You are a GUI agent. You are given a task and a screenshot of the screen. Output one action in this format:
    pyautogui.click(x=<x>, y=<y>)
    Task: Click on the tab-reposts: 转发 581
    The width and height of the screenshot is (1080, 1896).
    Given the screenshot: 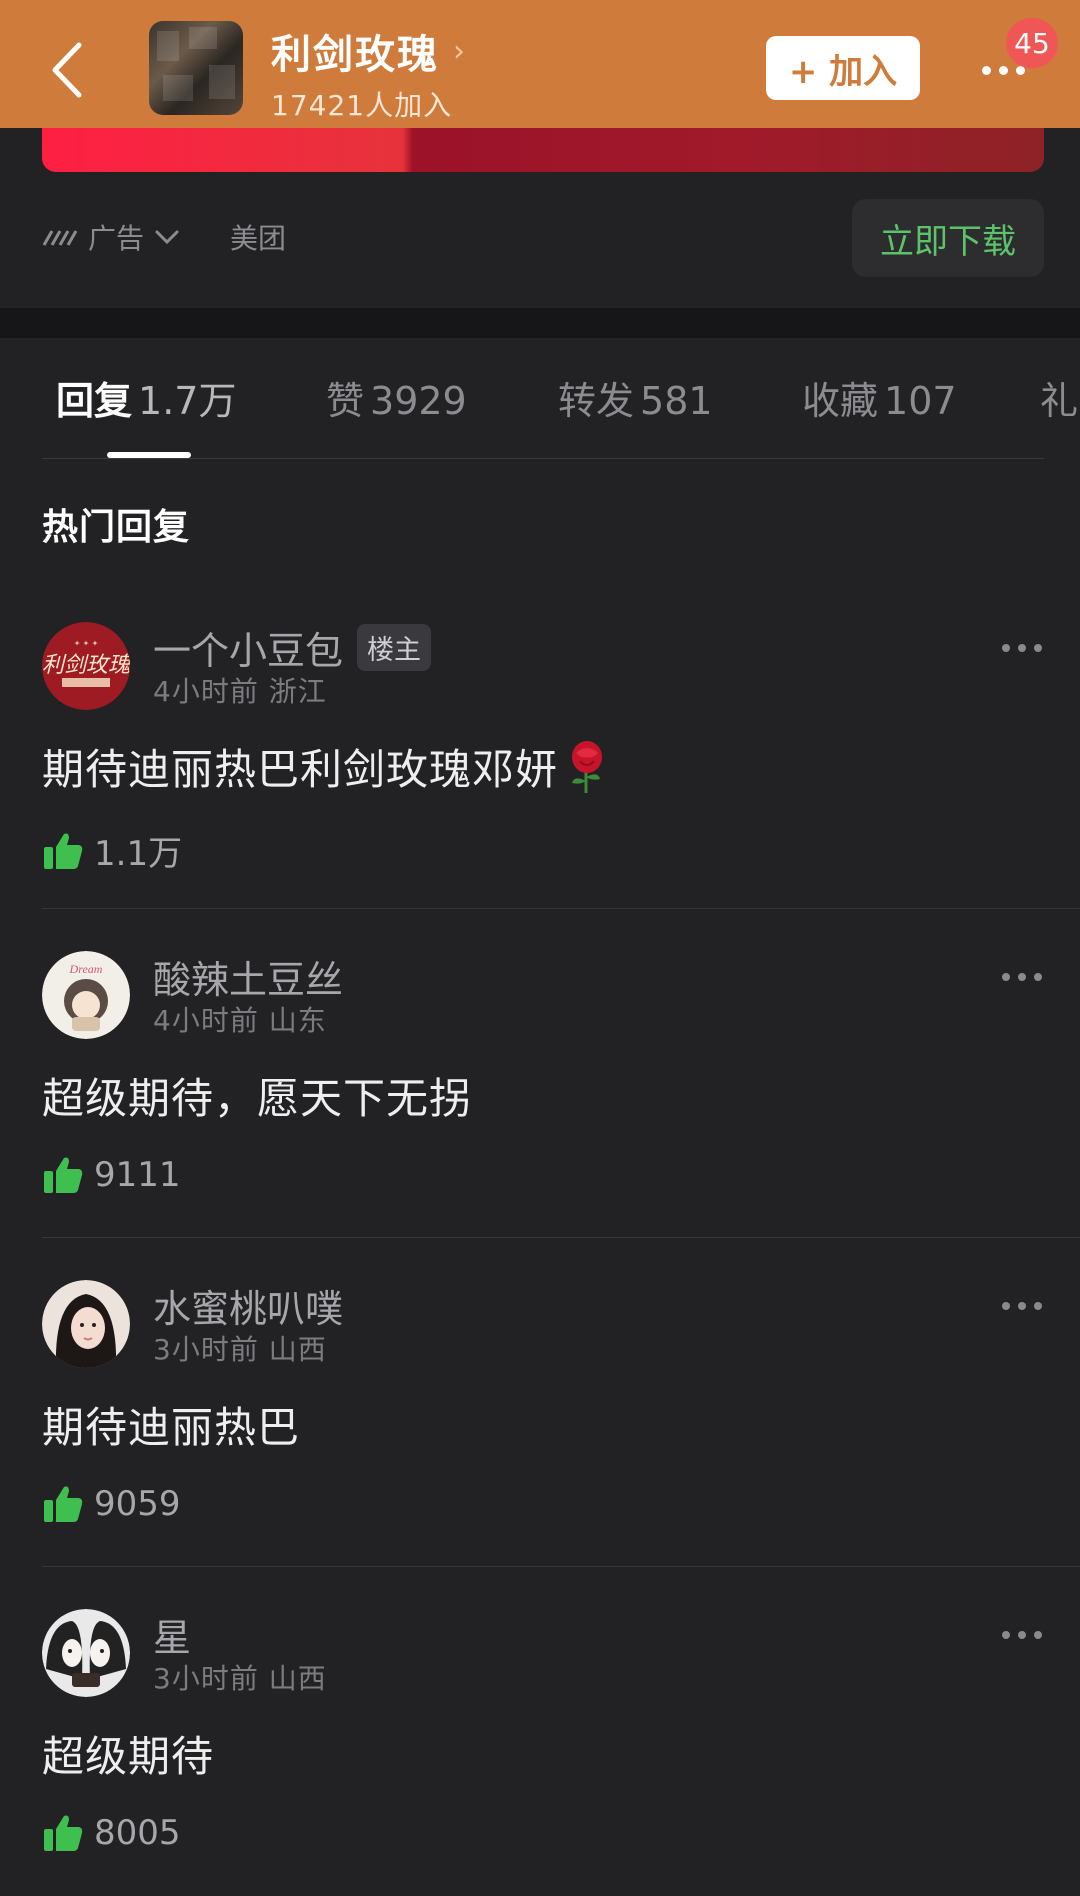 What is the action you would take?
    pyautogui.click(x=635, y=397)
    